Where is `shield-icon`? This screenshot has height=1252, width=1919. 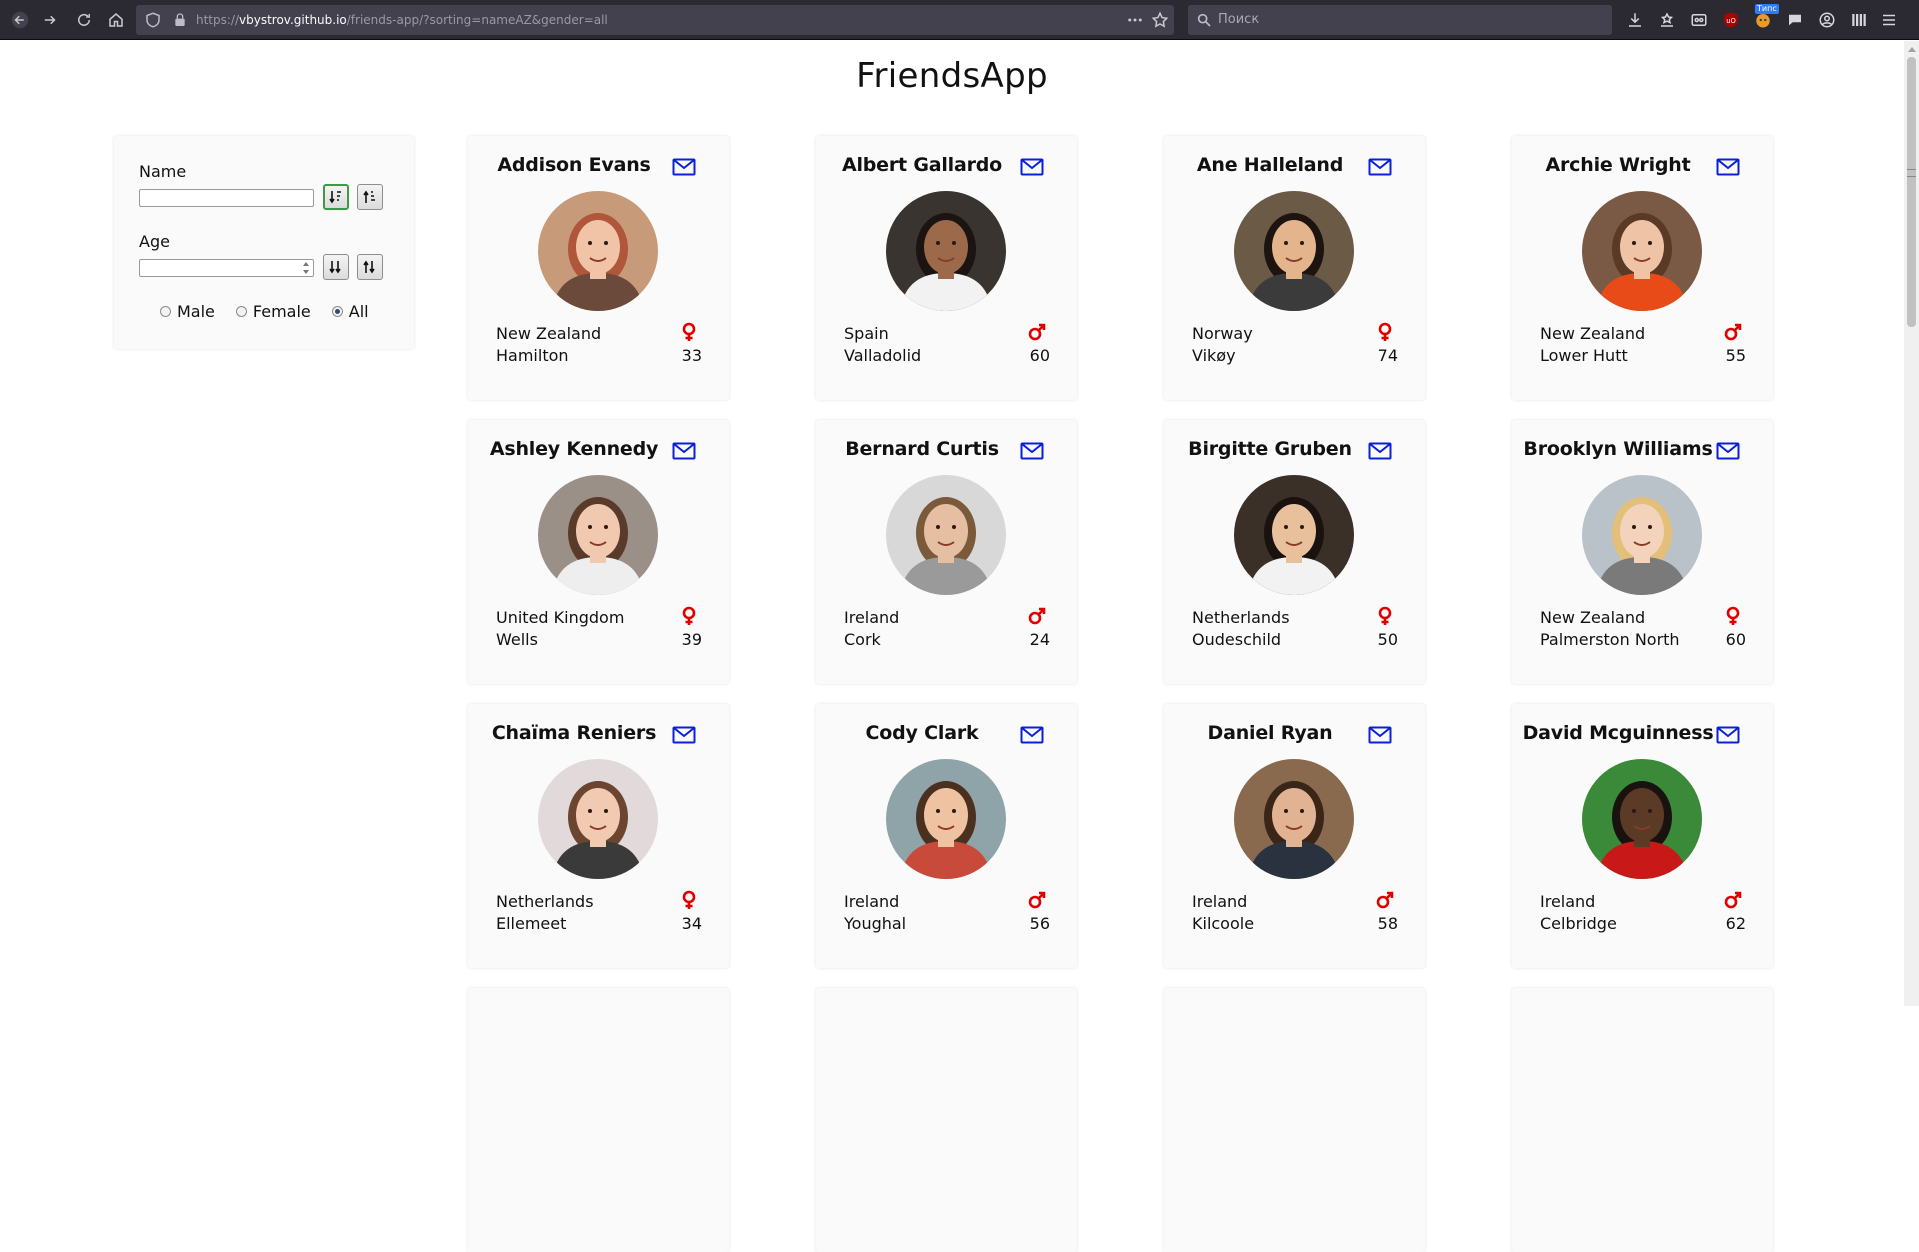 shield-icon is located at coordinates (153, 20).